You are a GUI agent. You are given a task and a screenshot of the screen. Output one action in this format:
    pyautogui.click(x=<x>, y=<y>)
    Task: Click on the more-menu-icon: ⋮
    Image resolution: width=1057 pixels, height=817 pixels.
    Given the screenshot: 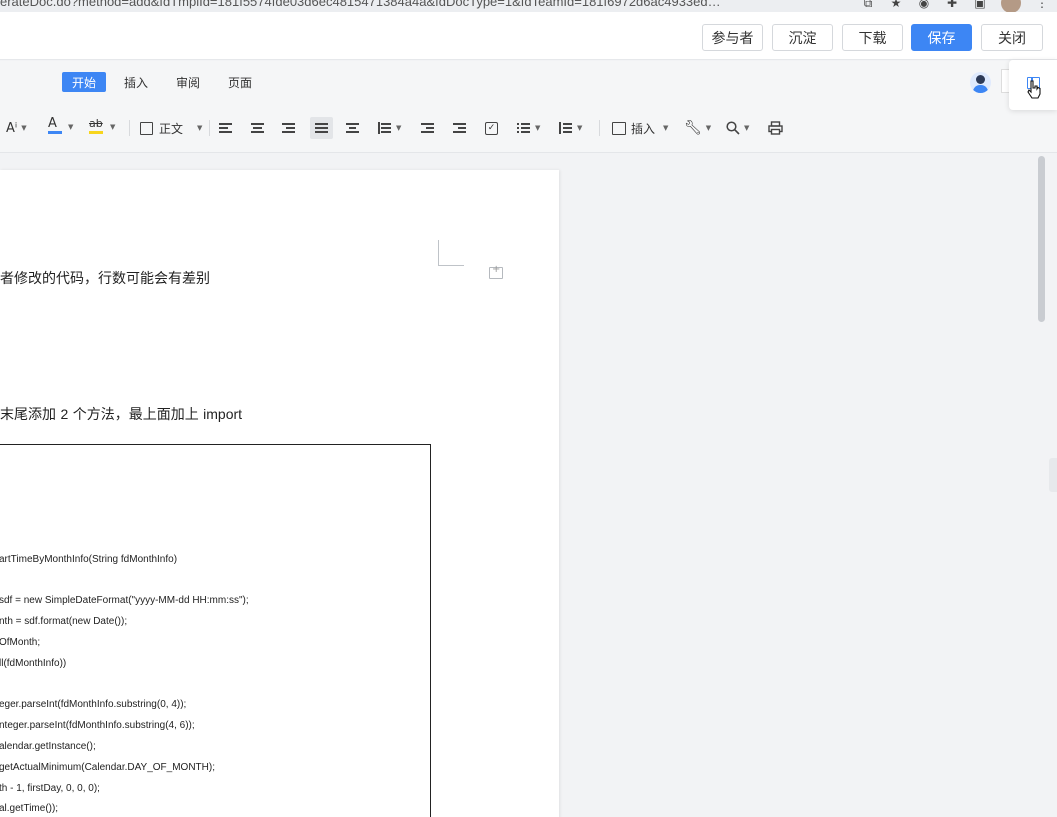 What is the action you would take?
    pyautogui.click(x=1042, y=5)
    